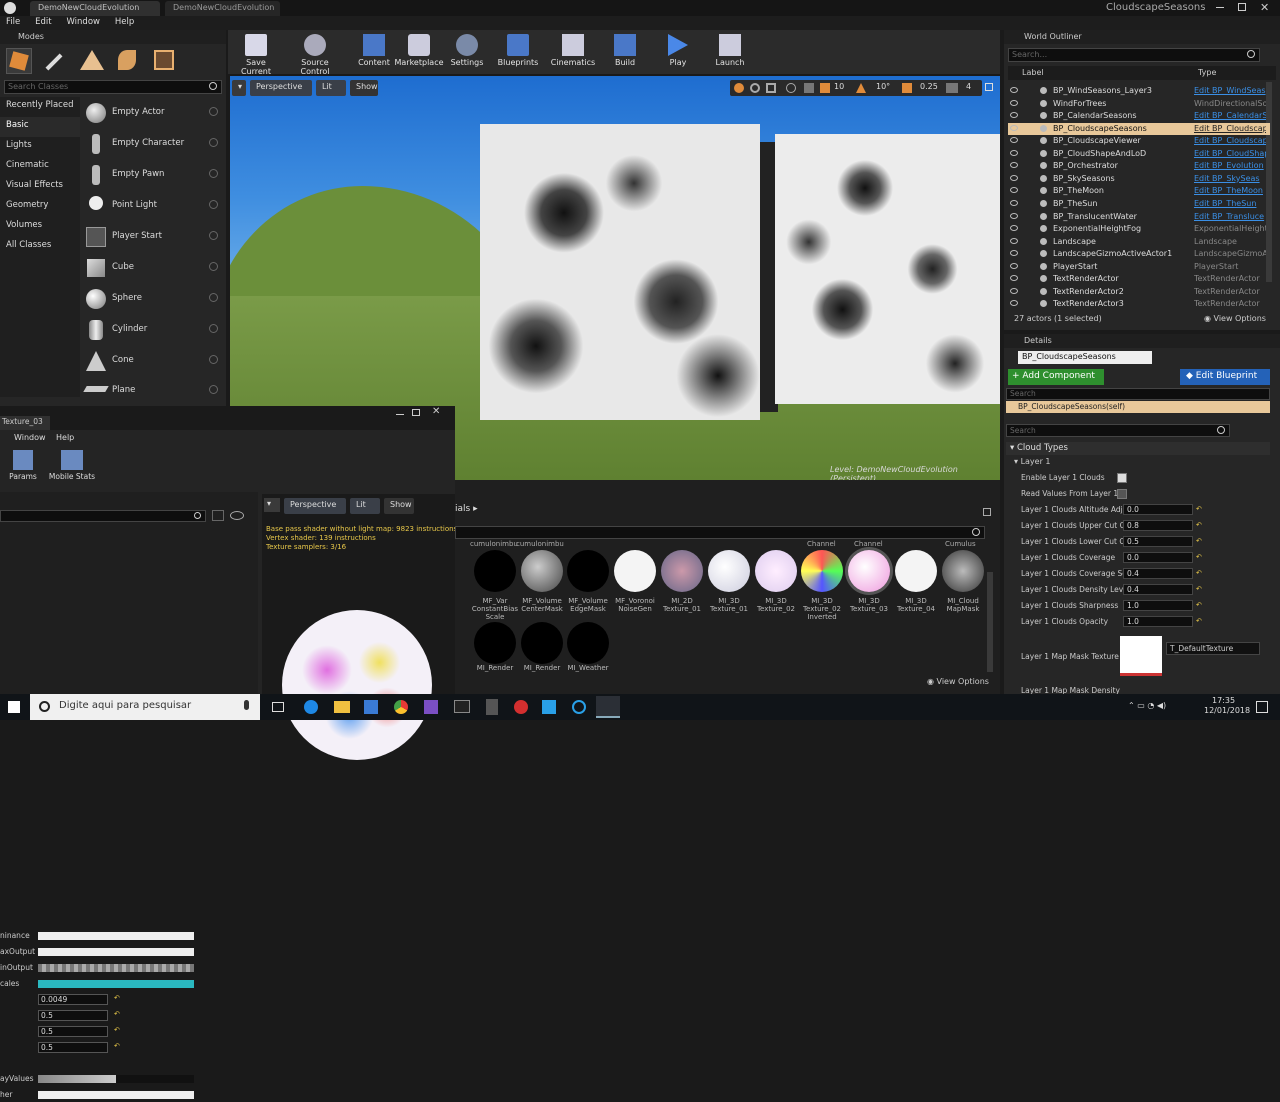 The width and height of the screenshot is (1280, 1102). What do you see at coordinates (1262, 707) in the screenshot?
I see `notification-icon` at bounding box center [1262, 707].